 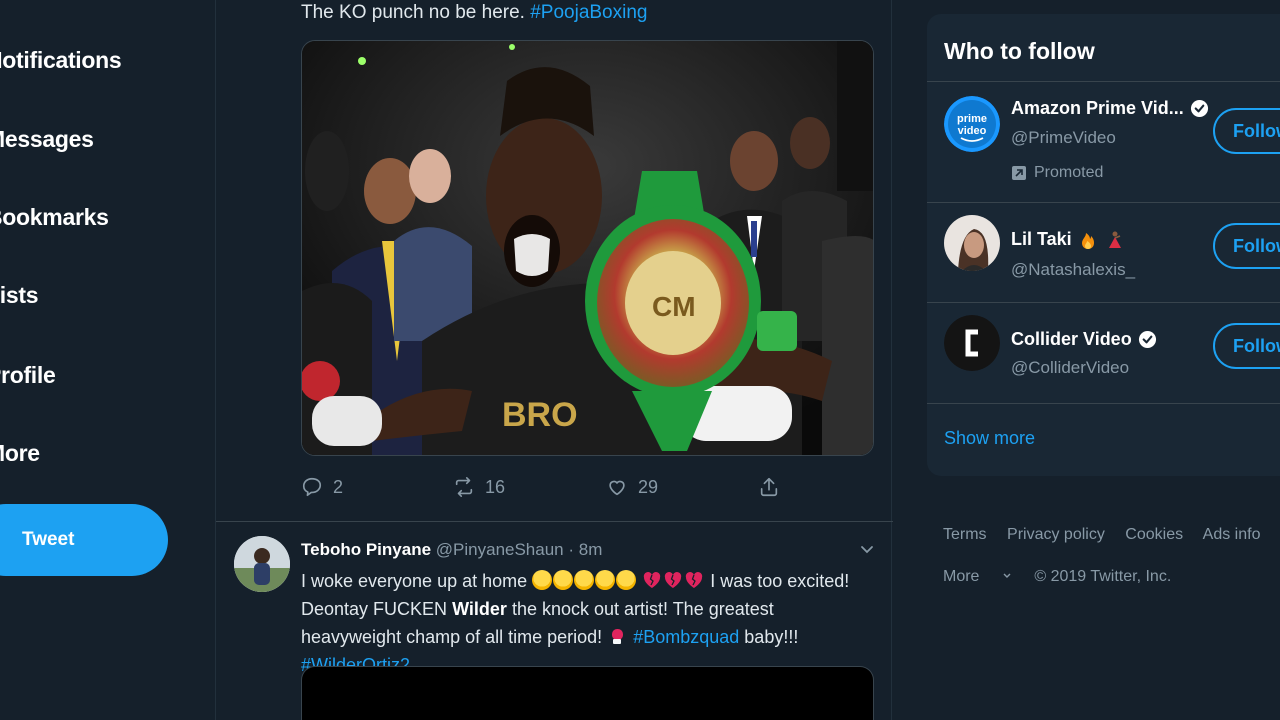 I want to click on tweet1-hashtag: #PoojaBoxing, so click(x=588, y=12).